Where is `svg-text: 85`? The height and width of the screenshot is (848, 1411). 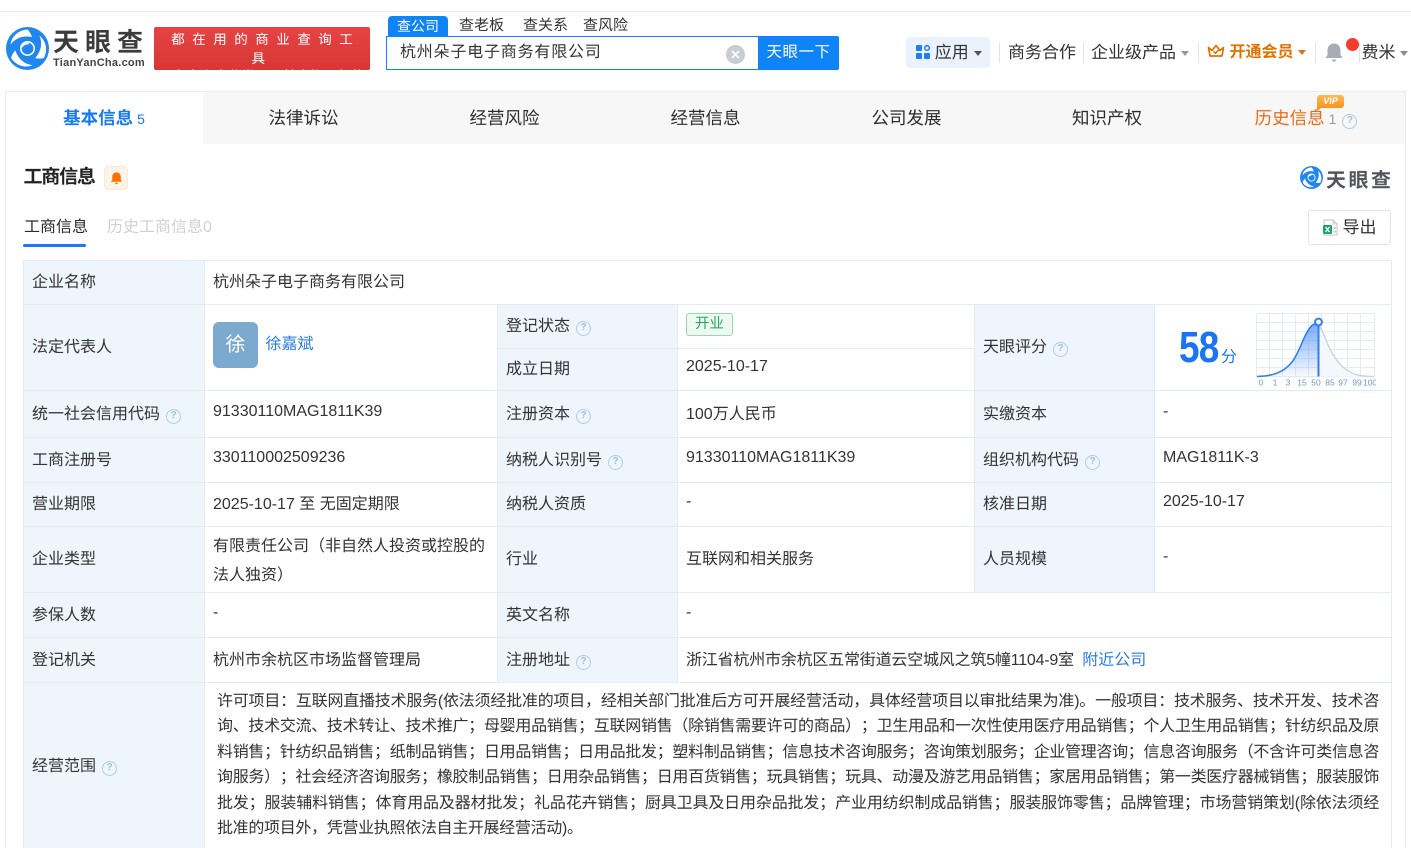
svg-text: 85 is located at coordinates (1330, 382).